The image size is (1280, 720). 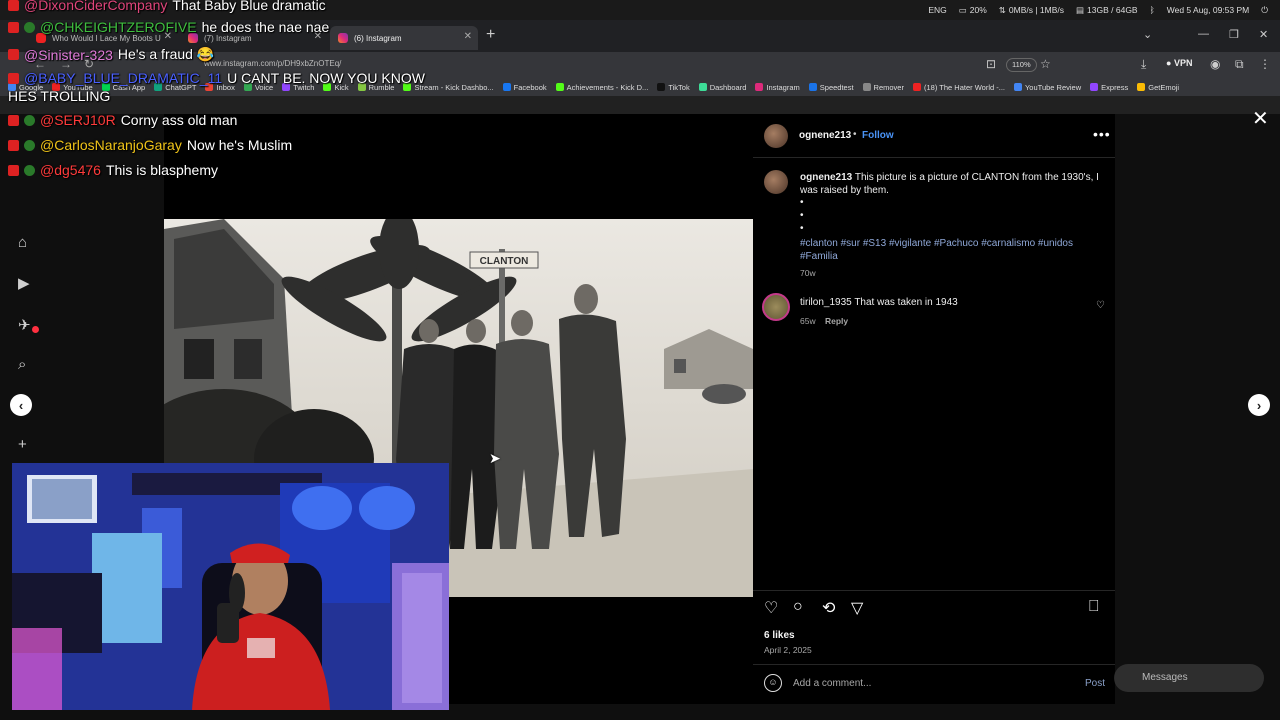 What do you see at coordinates (828, 608) in the screenshot?
I see `repost-icon: ⟲` at bounding box center [828, 608].